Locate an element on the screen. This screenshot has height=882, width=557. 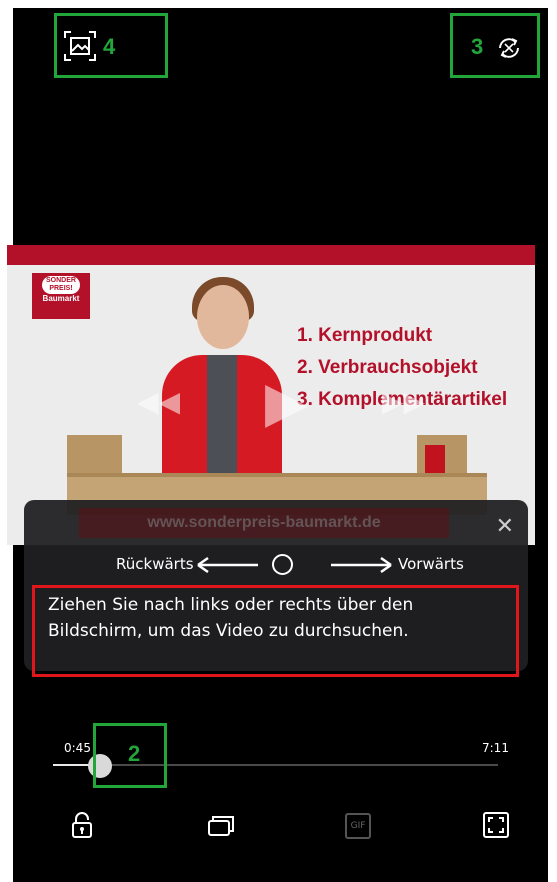
video-topic-2: 2. Verbrauchsobjekt is located at coordinates (387, 367).